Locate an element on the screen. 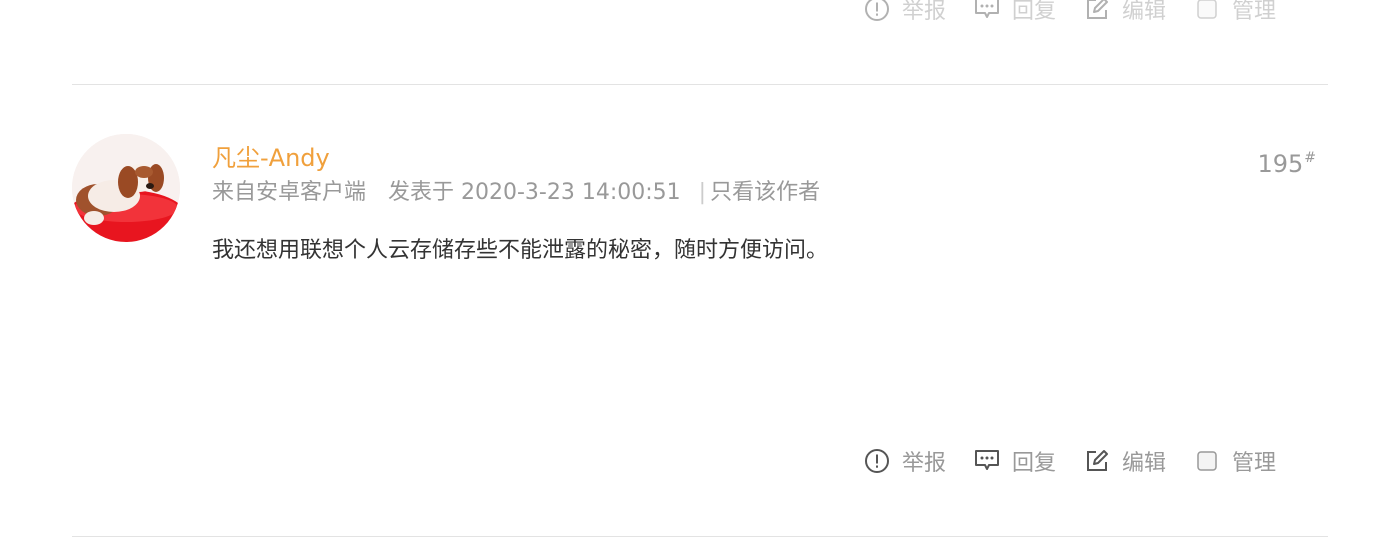  only-author-link: 只看该作者 is located at coordinates (765, 192).